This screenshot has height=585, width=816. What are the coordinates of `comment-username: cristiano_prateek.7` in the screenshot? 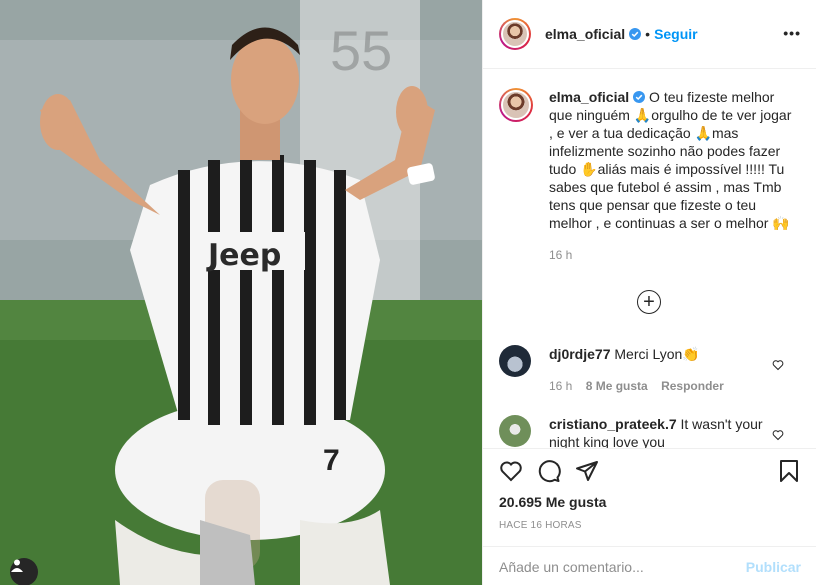 It's located at (613, 424).